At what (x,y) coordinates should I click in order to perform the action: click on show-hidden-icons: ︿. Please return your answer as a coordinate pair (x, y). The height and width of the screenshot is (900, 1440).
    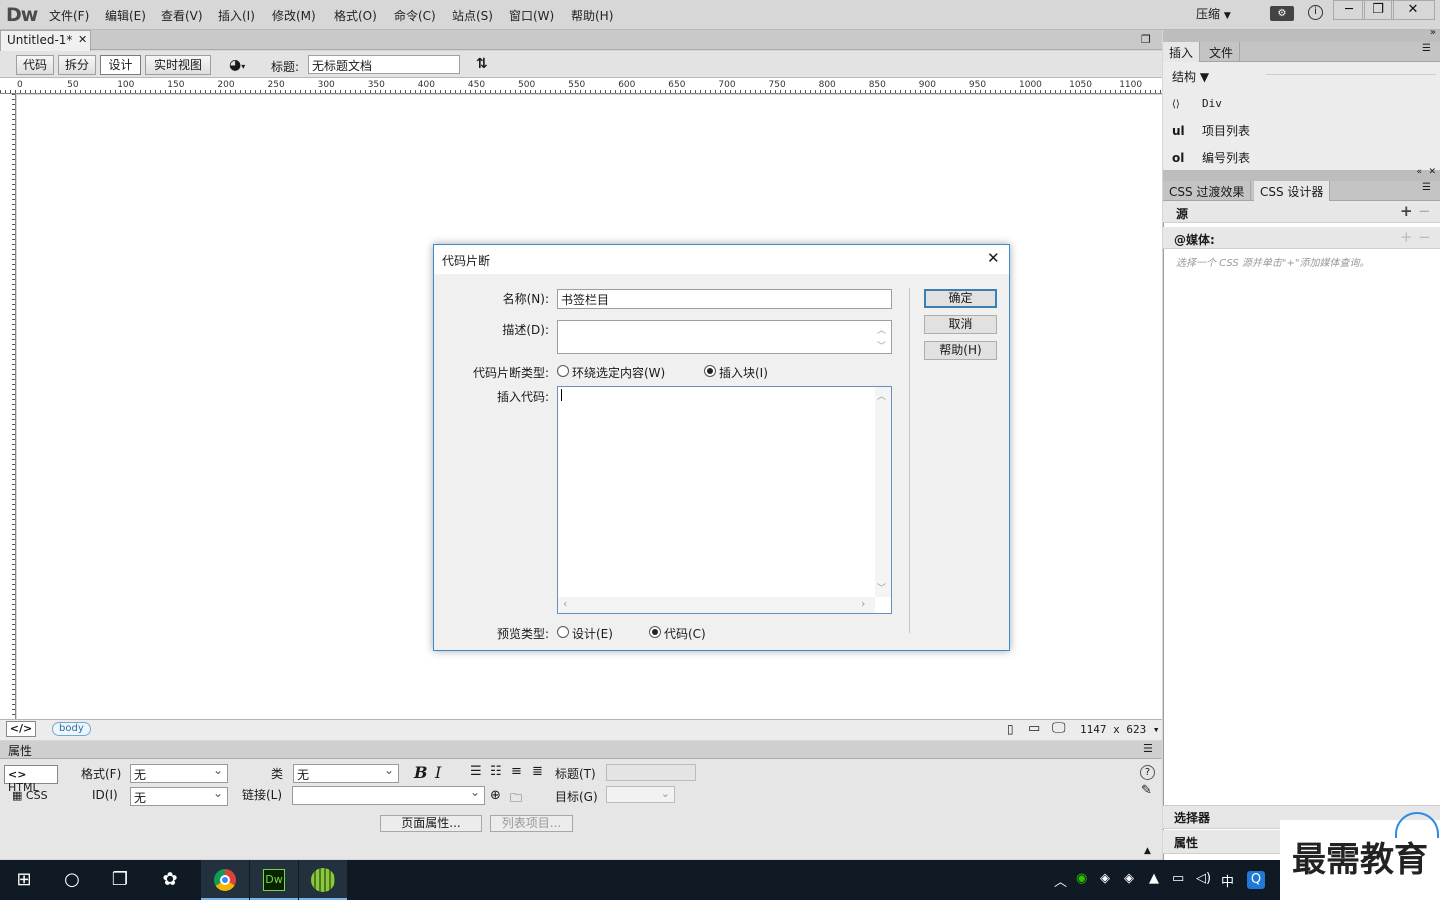
    Looking at the image, I should click on (1060, 880).